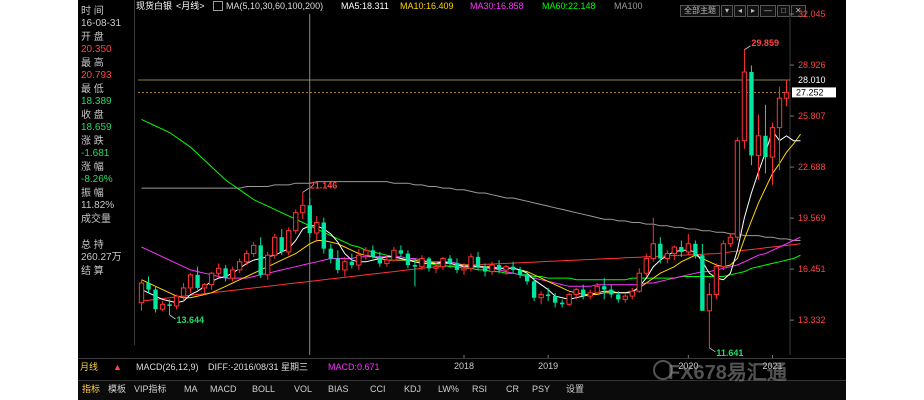  Describe the element at coordinates (810, 92) in the screenshot. I see `current-price-label: 27.252` at that location.